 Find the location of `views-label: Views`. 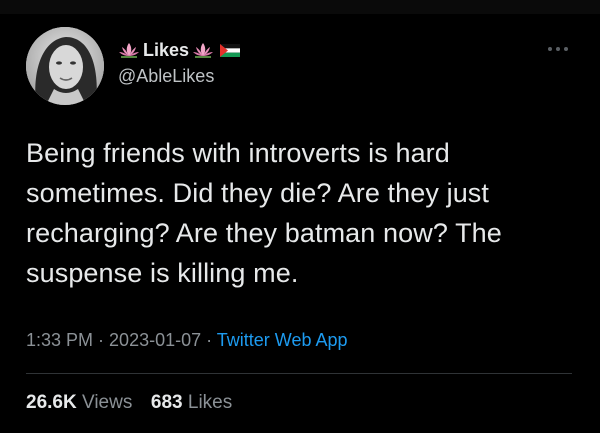

views-label: Views is located at coordinates (107, 402).